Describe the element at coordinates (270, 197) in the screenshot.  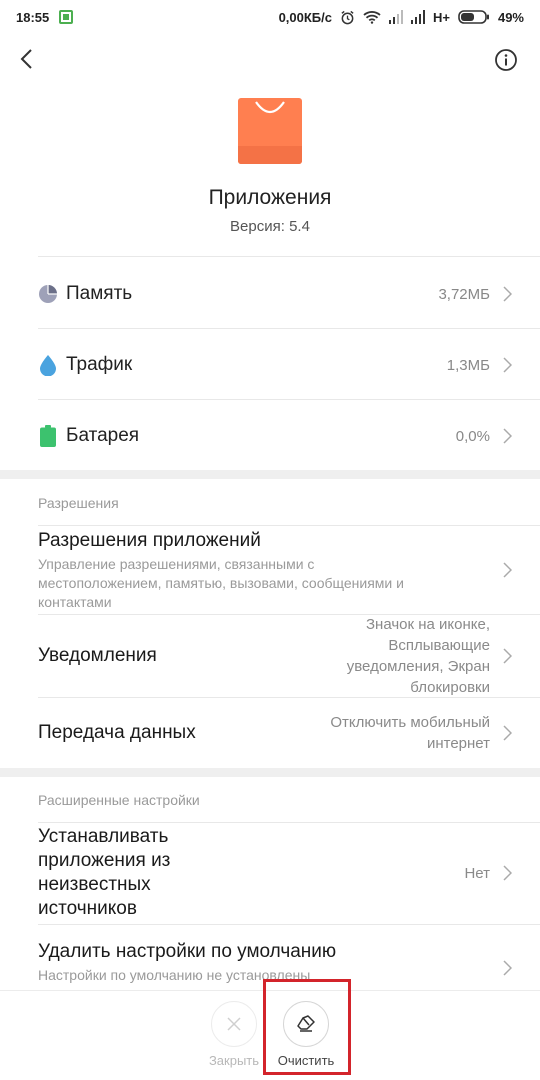
I see `app-name: Приложения` at that location.